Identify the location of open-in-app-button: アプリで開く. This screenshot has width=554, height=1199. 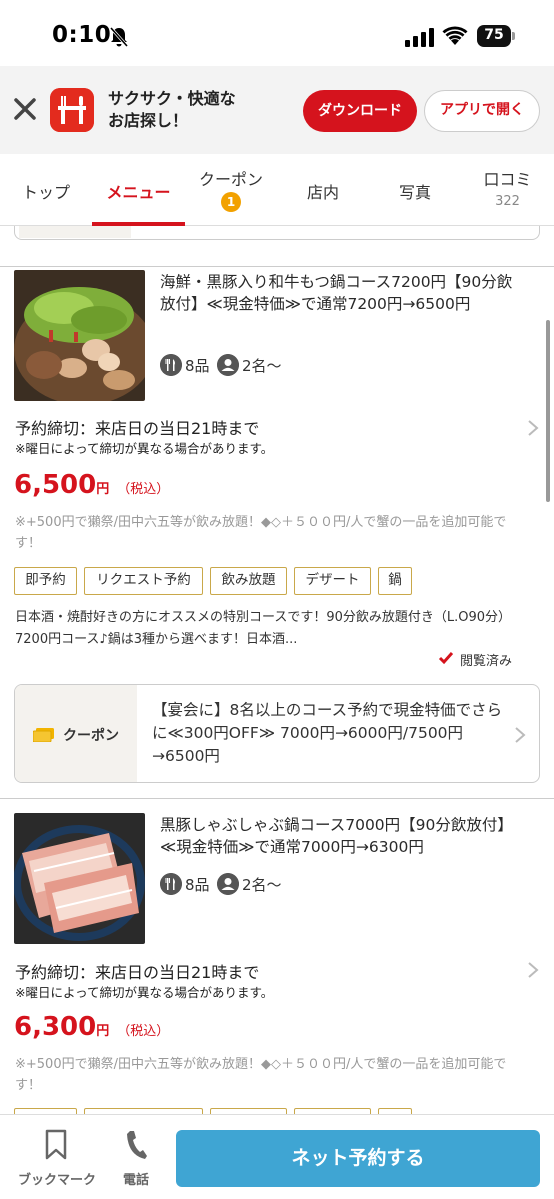
(482, 111).